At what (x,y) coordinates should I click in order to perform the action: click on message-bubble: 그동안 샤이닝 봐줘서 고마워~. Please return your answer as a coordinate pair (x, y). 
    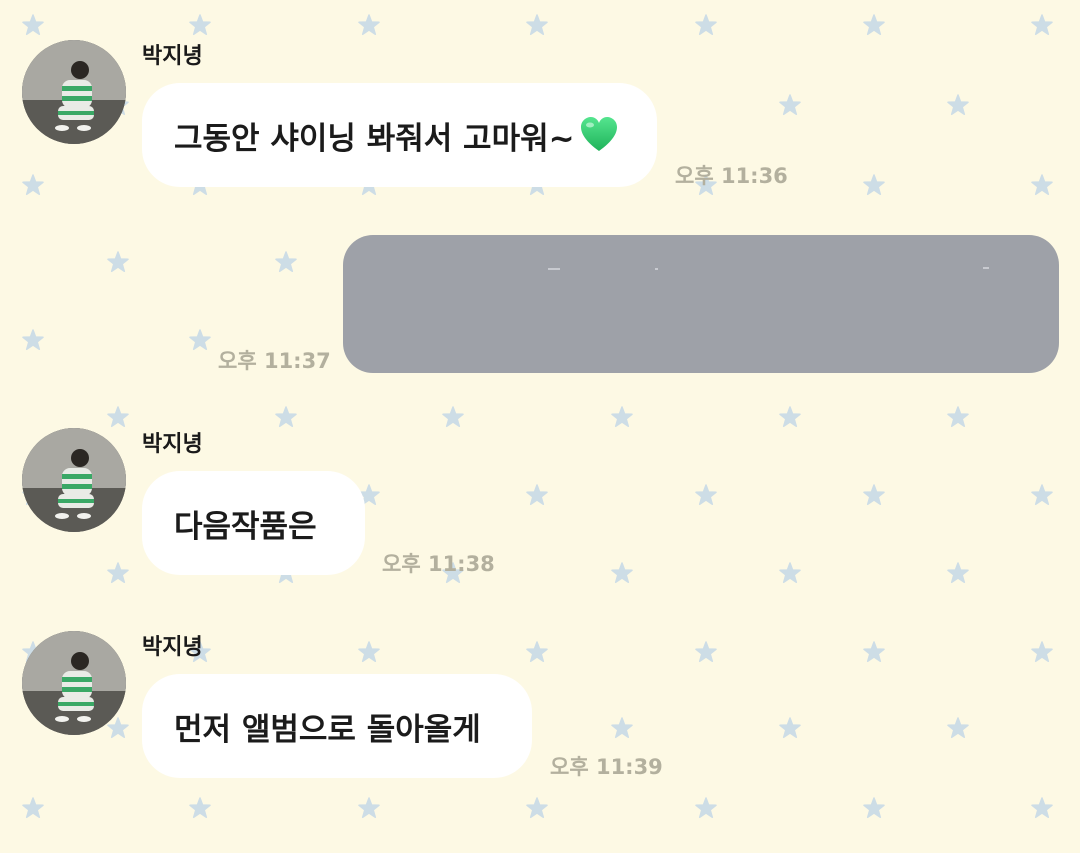
    Looking at the image, I should click on (399, 135).